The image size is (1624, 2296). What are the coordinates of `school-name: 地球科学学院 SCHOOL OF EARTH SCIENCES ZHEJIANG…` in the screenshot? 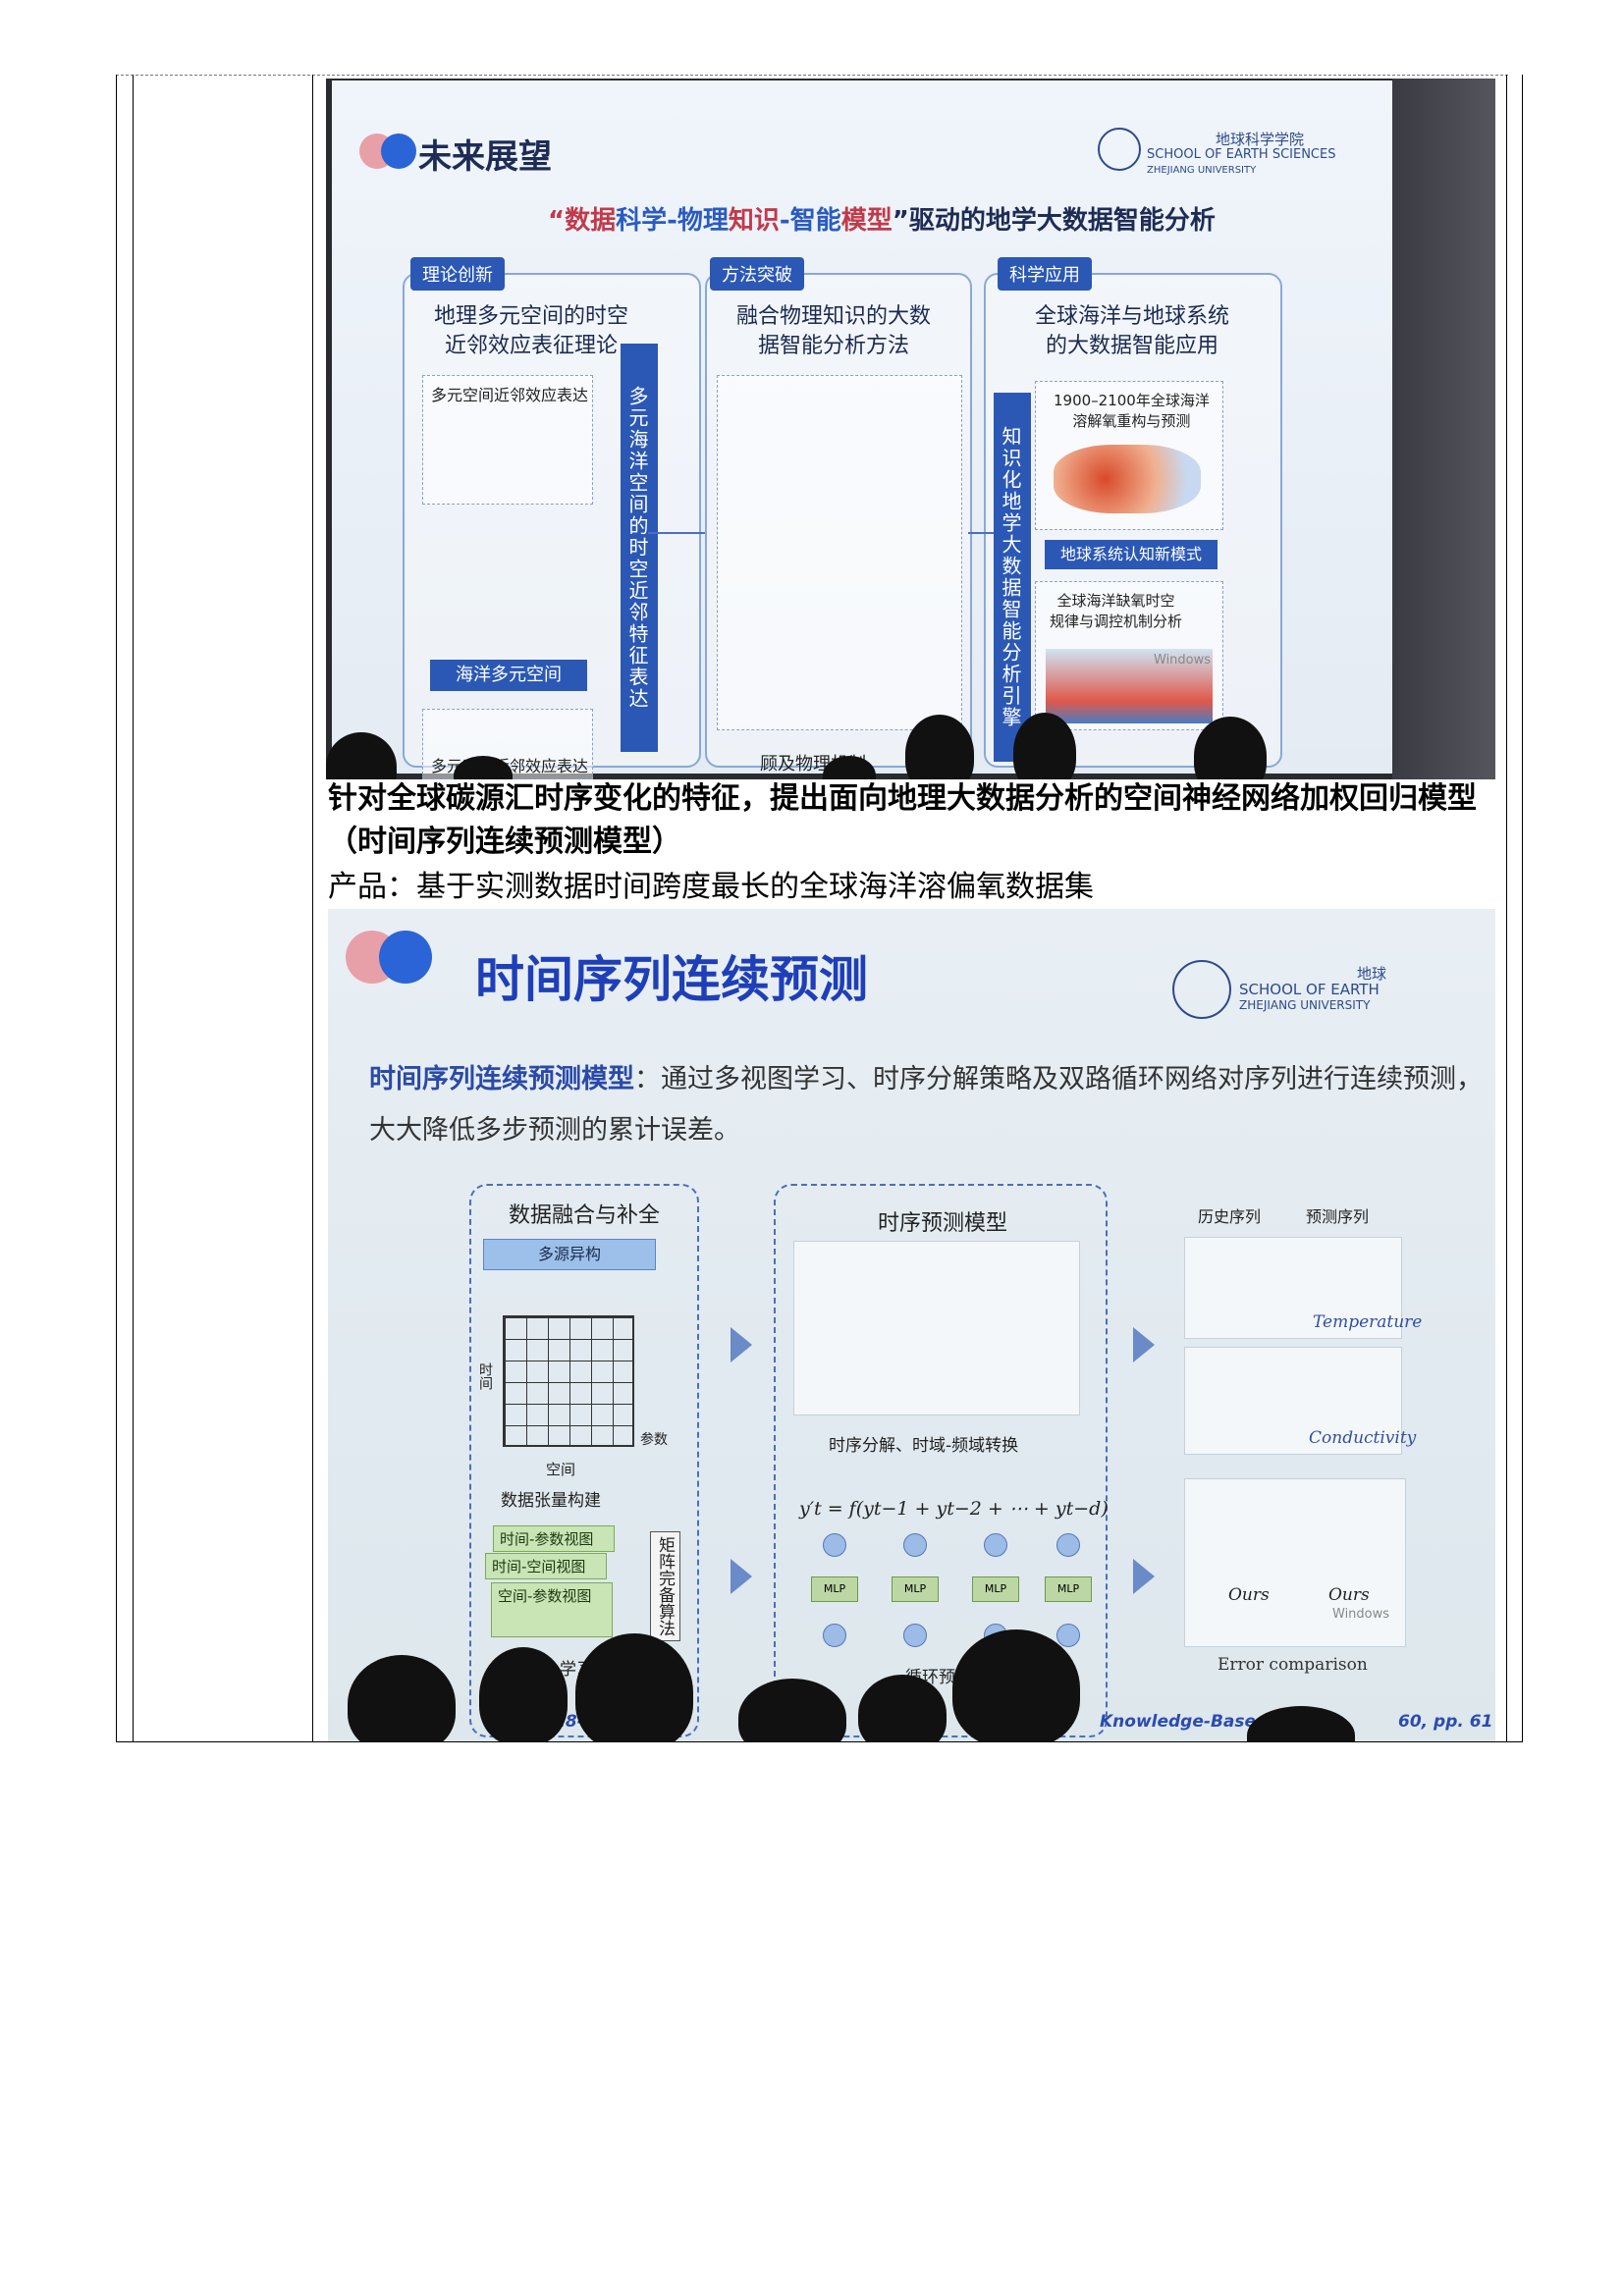 It's located at (1241, 155).